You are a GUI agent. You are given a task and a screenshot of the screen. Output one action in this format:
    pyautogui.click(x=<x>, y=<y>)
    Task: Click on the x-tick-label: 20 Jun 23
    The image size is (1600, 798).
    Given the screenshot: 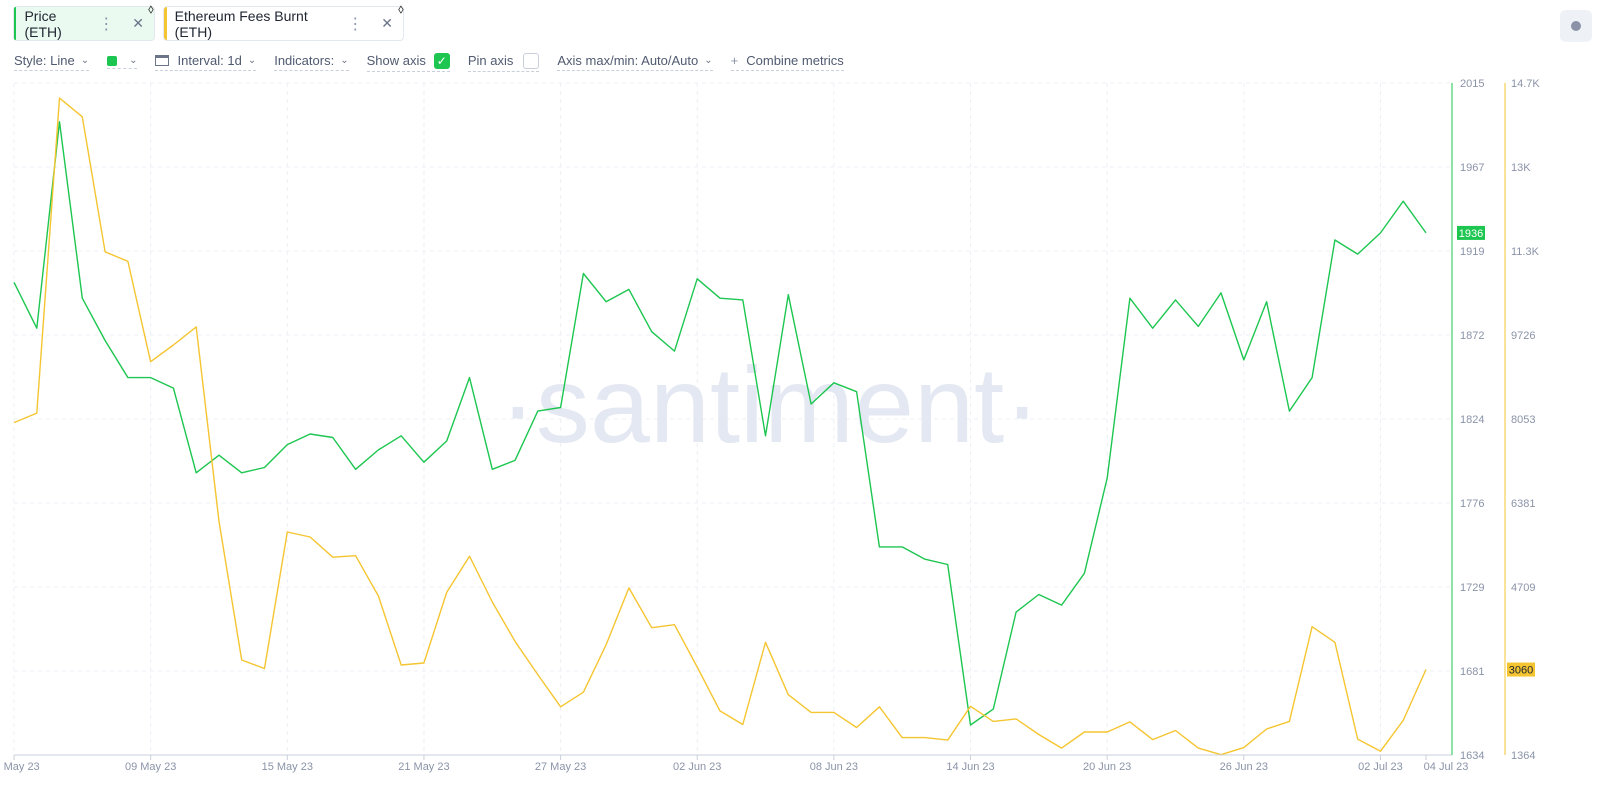 What is the action you would take?
    pyautogui.click(x=1107, y=767)
    